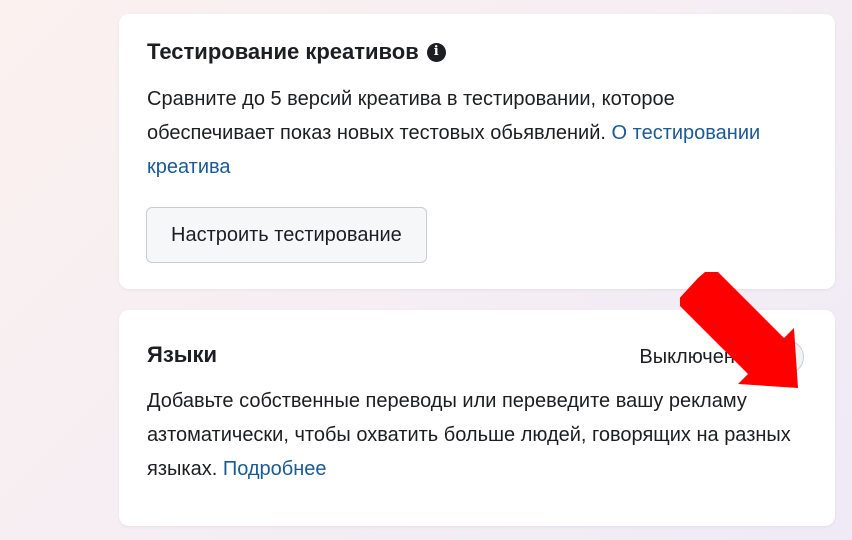 Image resolution: width=852 pixels, height=540 pixels. Describe the element at coordinates (283, 51) in the screenshot. I see `creative-testing-title: Тестирование креативов` at that location.